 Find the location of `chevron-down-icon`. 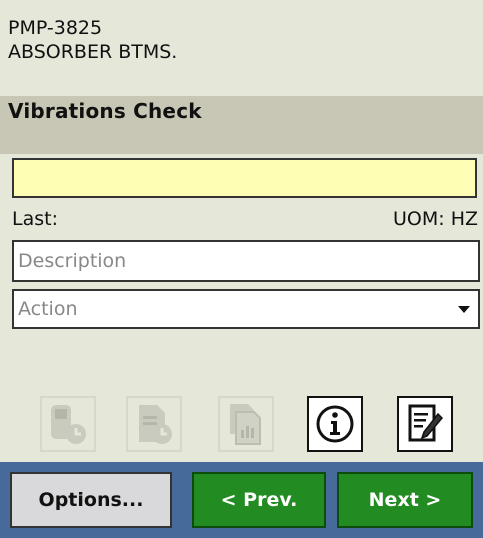

chevron-down-icon is located at coordinates (464, 309).